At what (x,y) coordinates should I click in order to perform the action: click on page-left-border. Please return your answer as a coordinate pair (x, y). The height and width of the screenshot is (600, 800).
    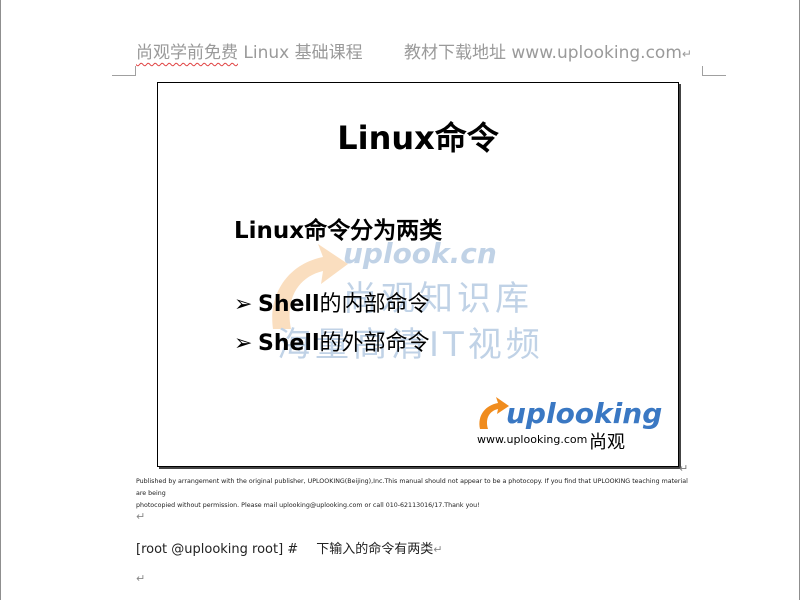
    Looking at the image, I should click on (0, 300).